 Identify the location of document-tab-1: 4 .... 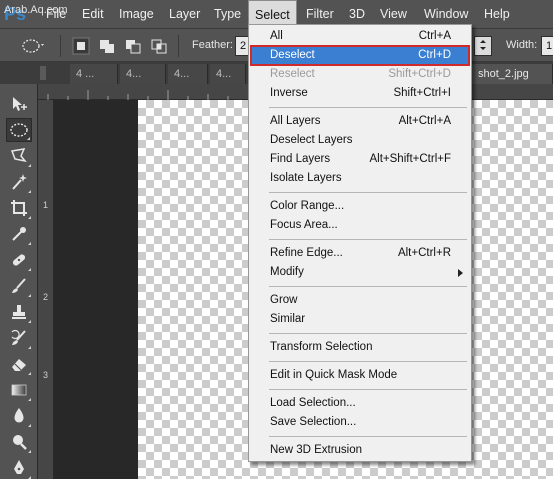
(94, 74).